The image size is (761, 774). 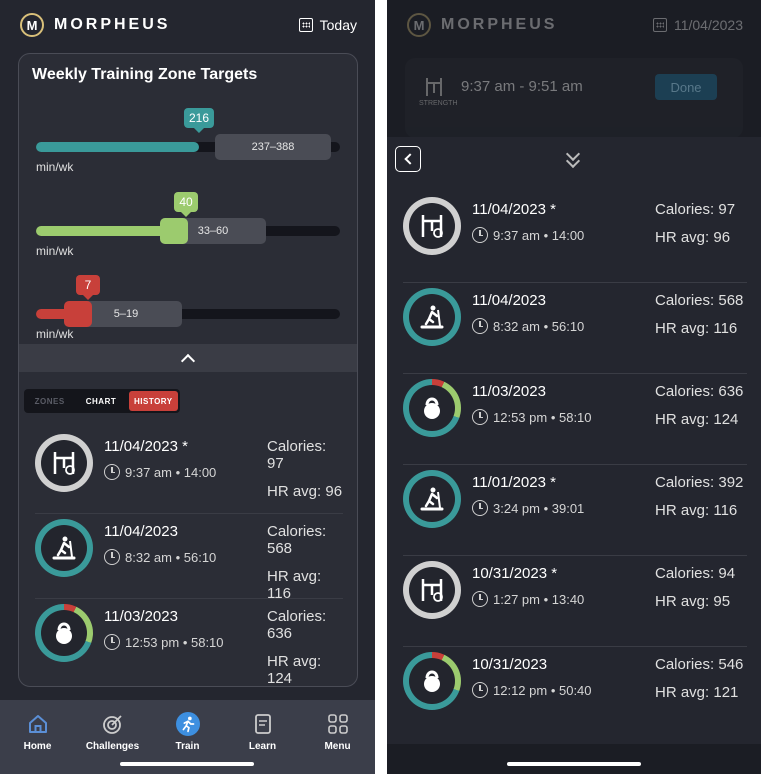 What do you see at coordinates (297, 455) in the screenshot?
I see `history-calories: Calories: 97` at bounding box center [297, 455].